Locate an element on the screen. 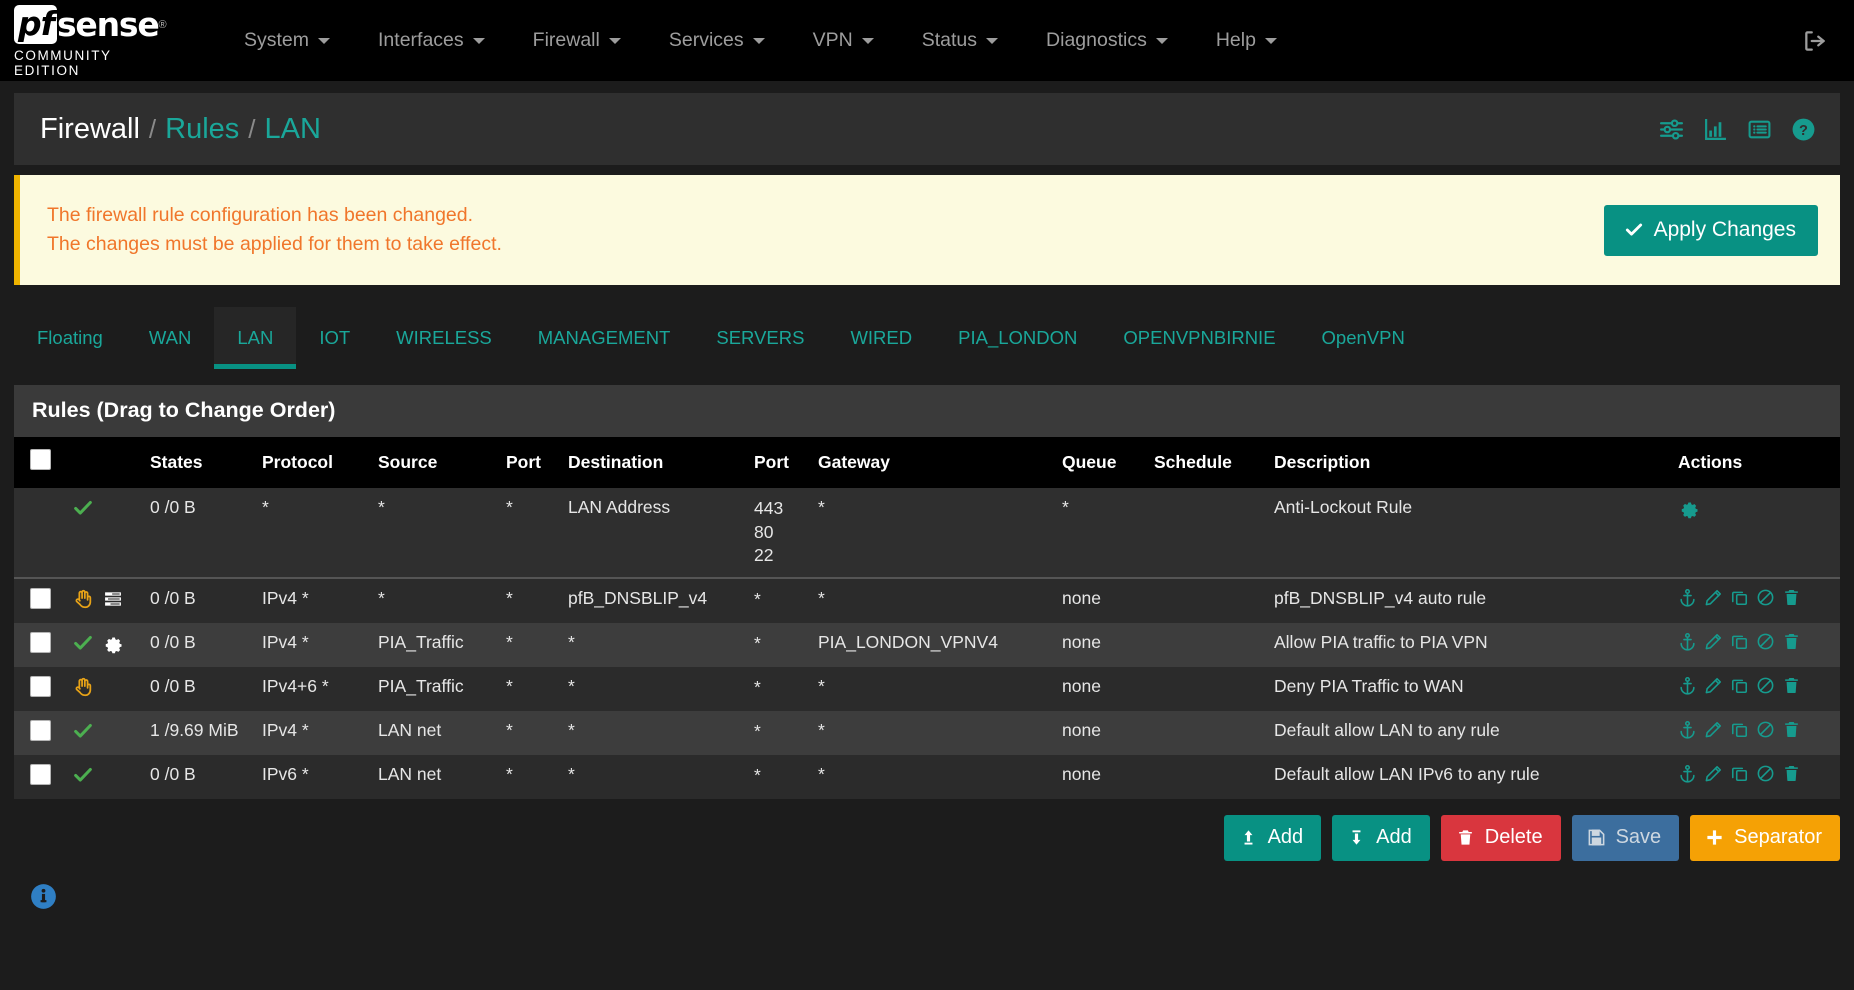 This screenshot has width=1854, height=990. log-icon is located at coordinates (113, 599).